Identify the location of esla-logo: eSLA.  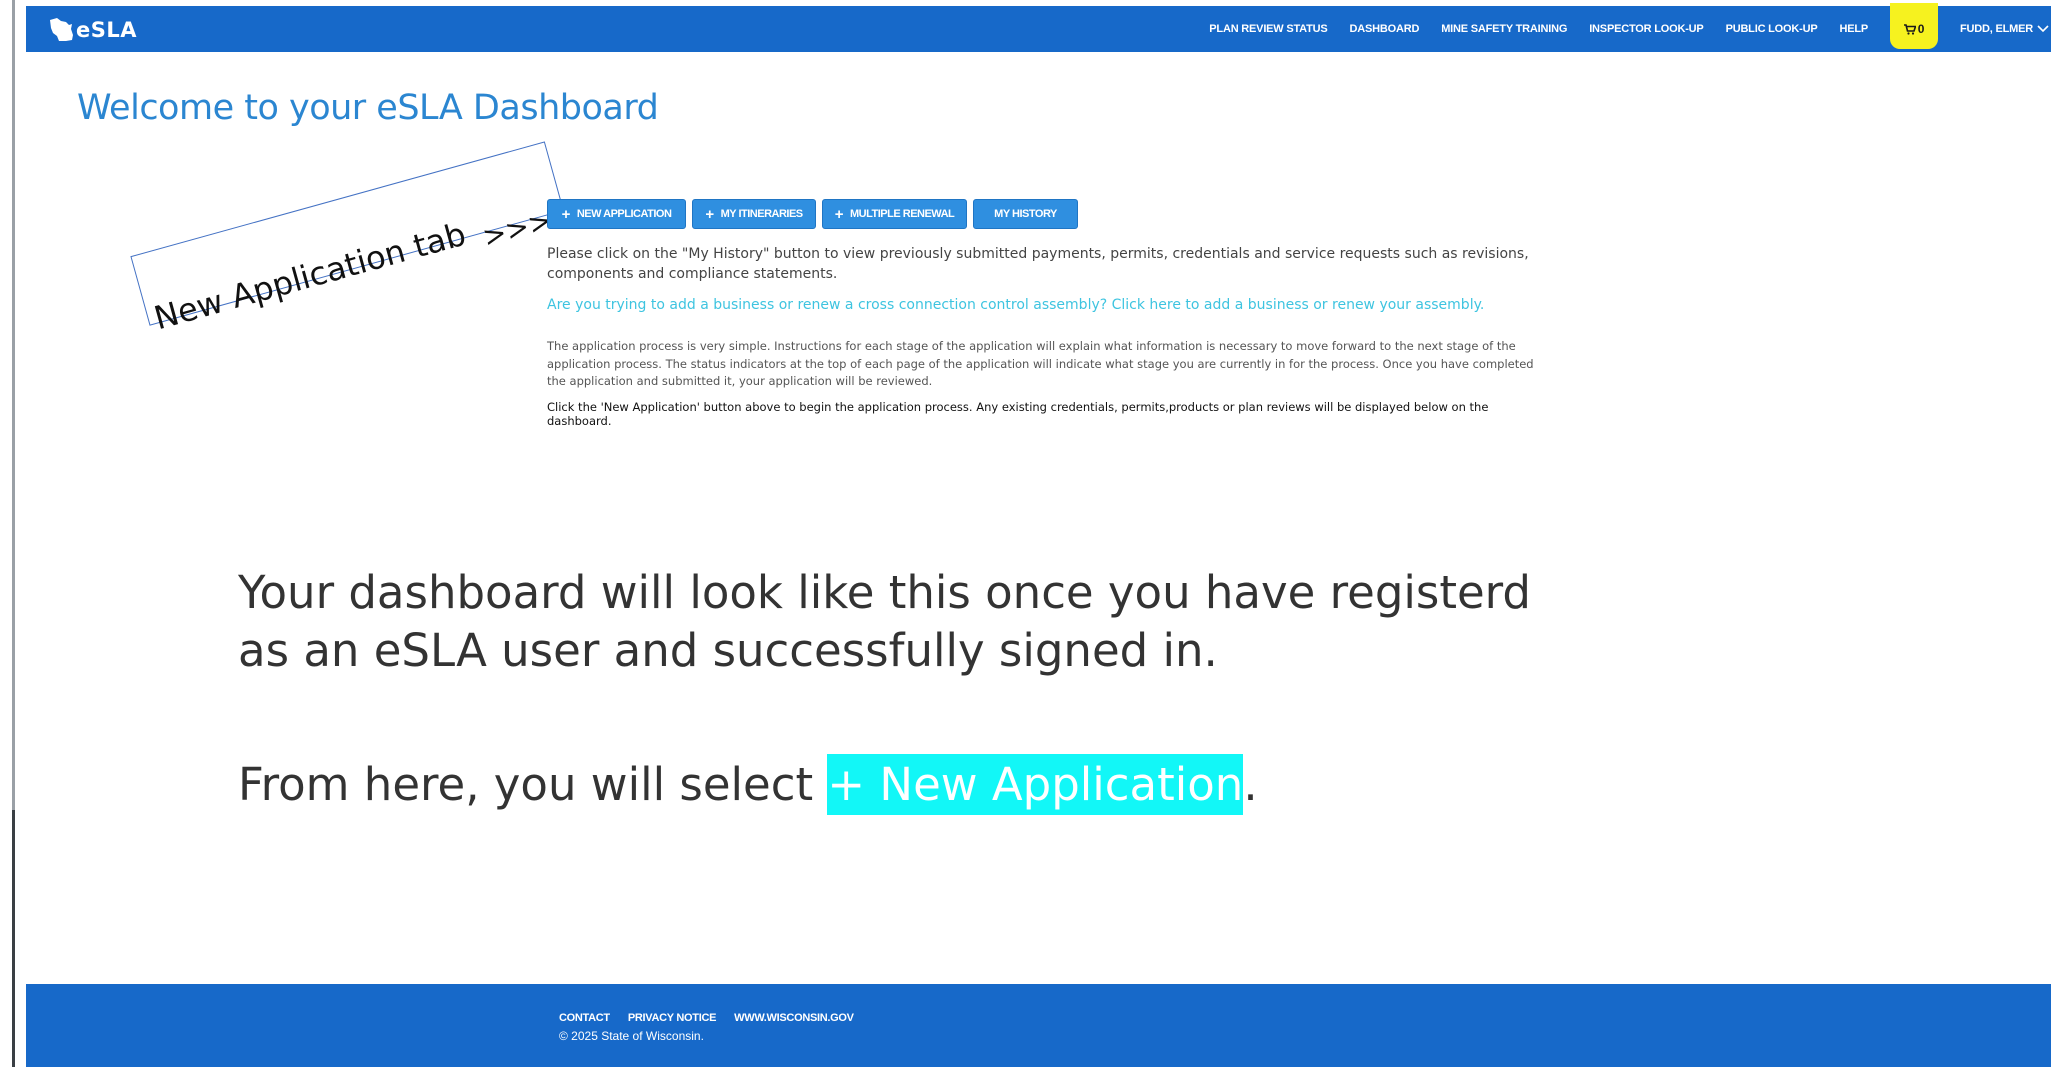
(91, 30).